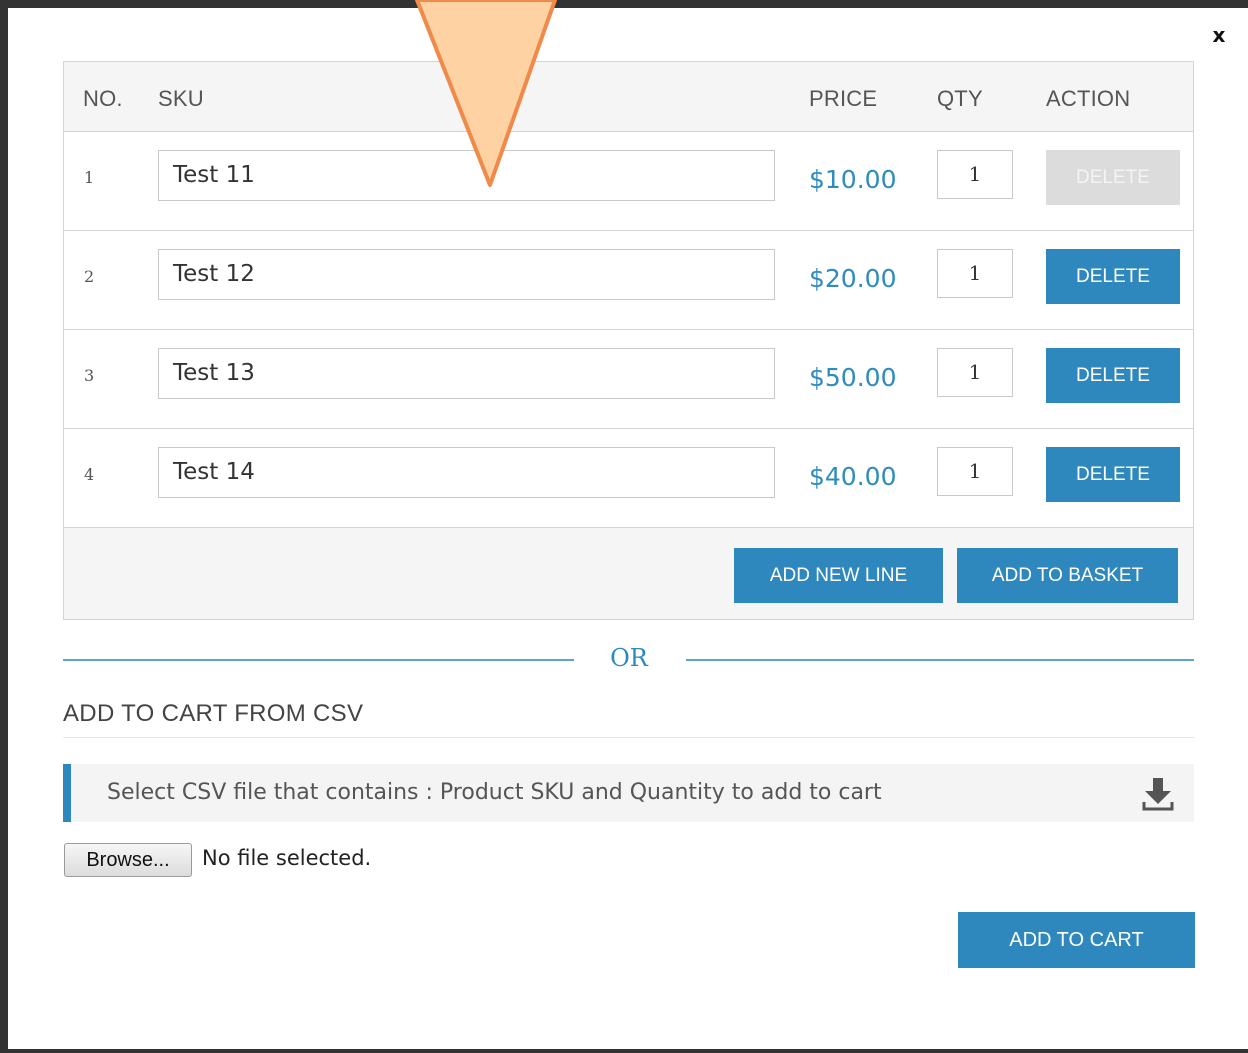 This screenshot has height=1053, width=1248. What do you see at coordinates (628, 180) in the screenshot?
I see `table-row: 1 Test 11 $10.00 1 DELETE` at bounding box center [628, 180].